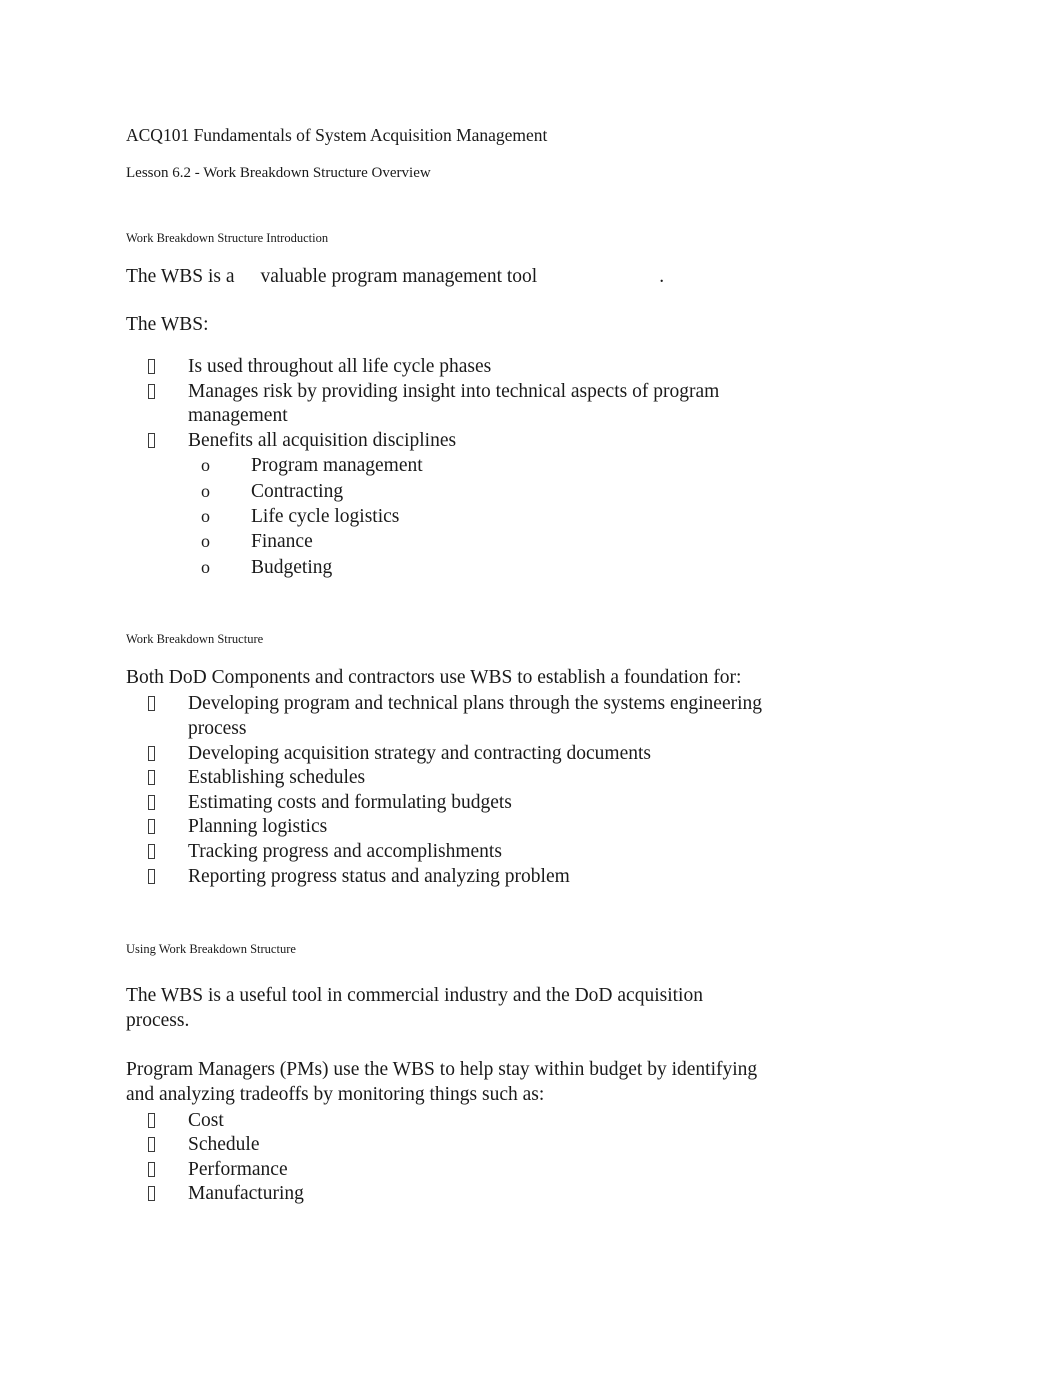 Image resolution: width=1062 pixels, height=1377 pixels. I want to click on wbs-list-lead-in: The WBS:, so click(167, 324).